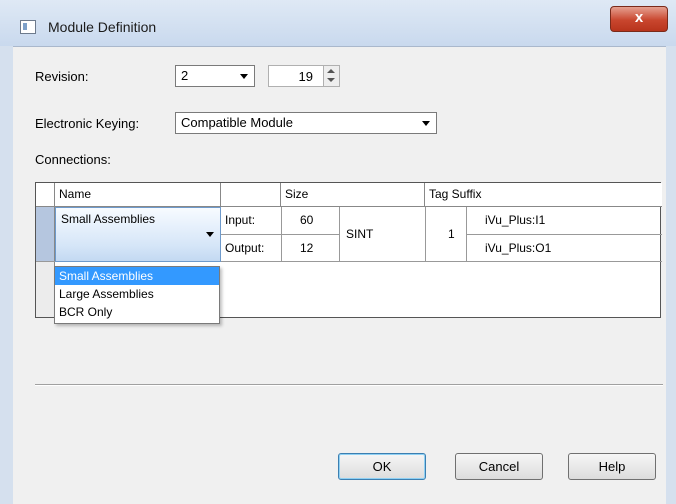 Image resolution: width=676 pixels, height=504 pixels. Describe the element at coordinates (306, 220) in the screenshot. I see `input-size: 60` at that location.